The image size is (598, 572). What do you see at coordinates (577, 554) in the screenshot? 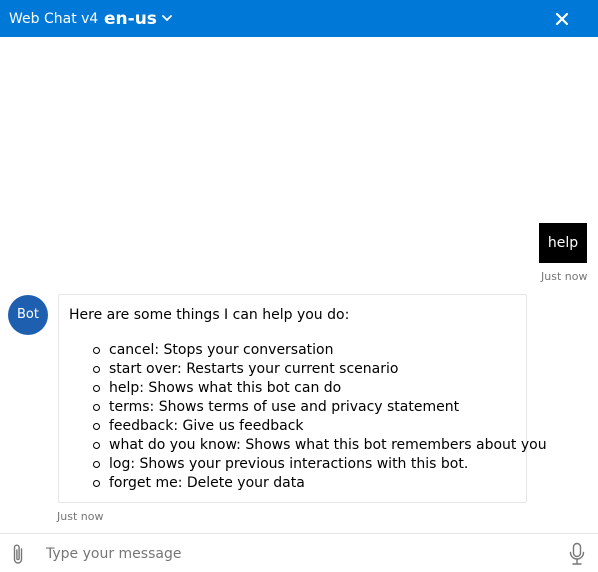
I see `microphone-icon` at bounding box center [577, 554].